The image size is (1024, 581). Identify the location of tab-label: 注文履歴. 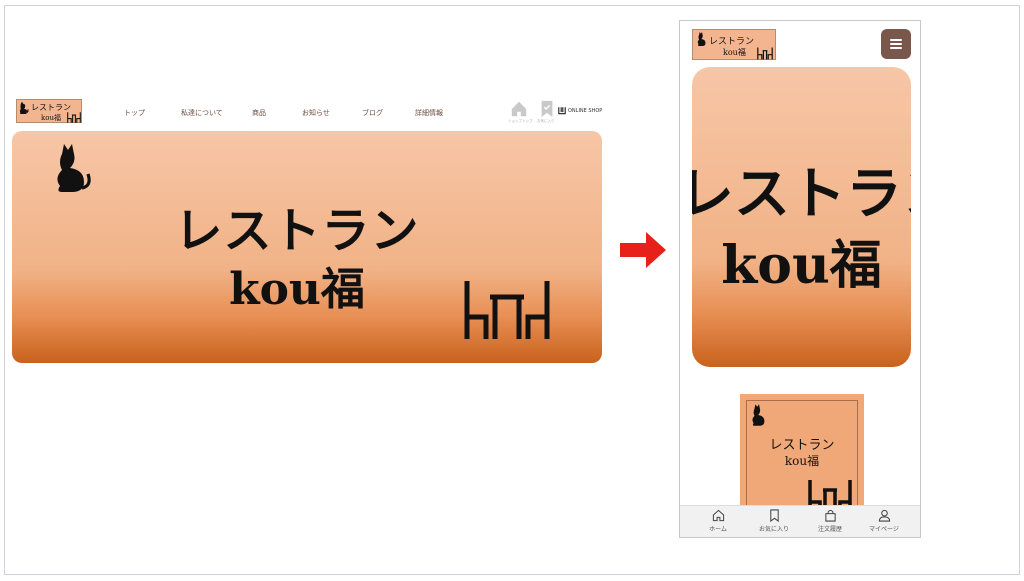
(829, 529).